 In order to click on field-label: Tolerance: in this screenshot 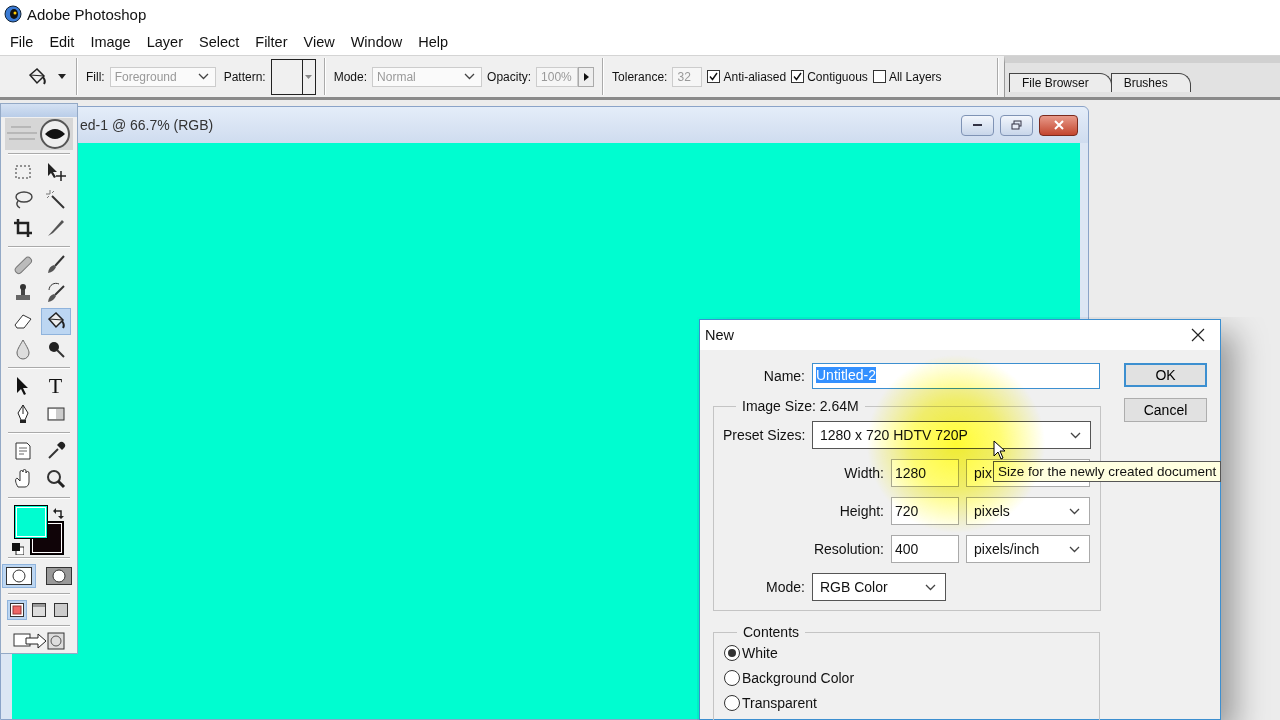, I will do `click(640, 76)`.